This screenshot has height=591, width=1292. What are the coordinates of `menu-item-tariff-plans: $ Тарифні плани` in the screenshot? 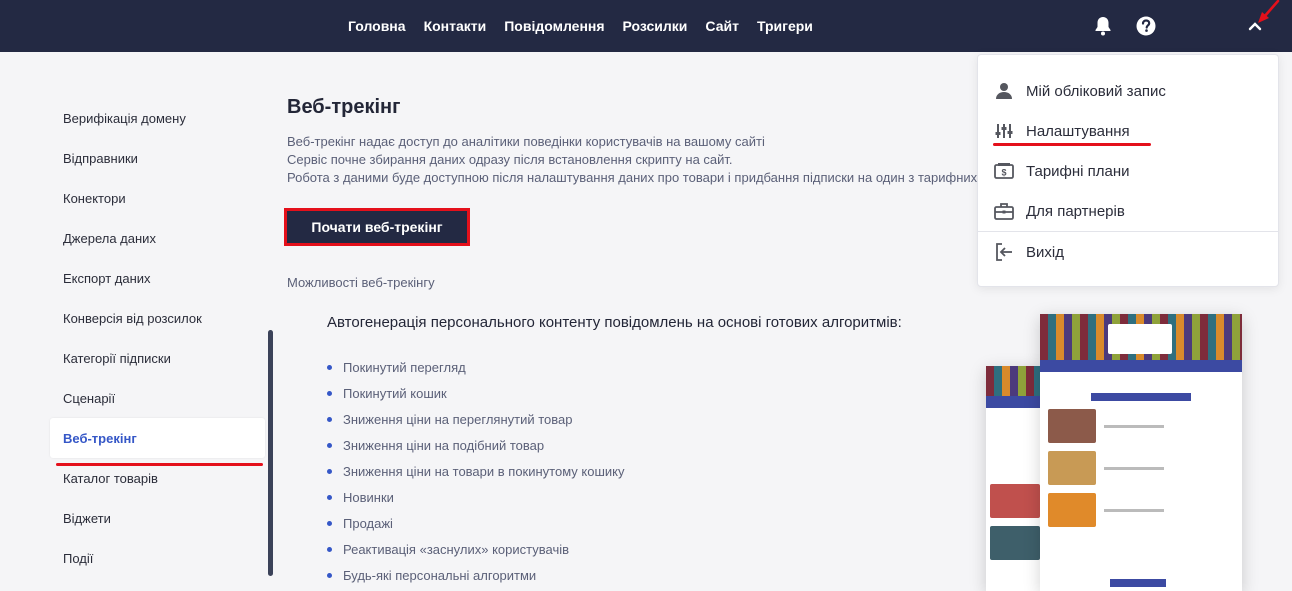 It's located at (1128, 171).